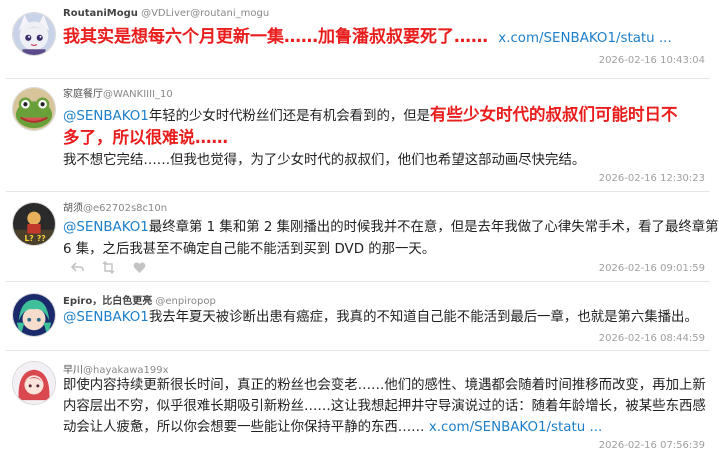  Describe the element at coordinates (324, 160) in the screenshot. I see `tweet-text: 我不想它完结……但我也觉得，为了少女时代的叔叔们，他们也希望这部动画尽快完结。` at that location.